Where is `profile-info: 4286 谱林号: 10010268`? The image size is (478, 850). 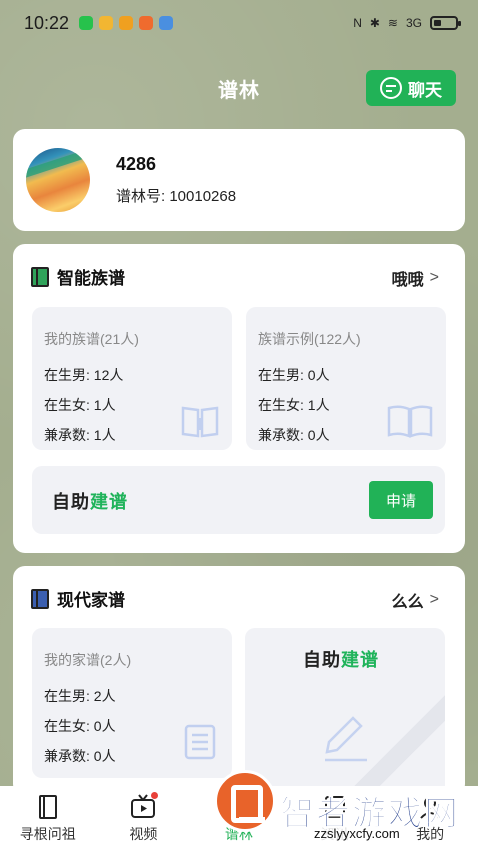
profile-info: 4286 谱林号: 10010268 is located at coordinates (176, 180).